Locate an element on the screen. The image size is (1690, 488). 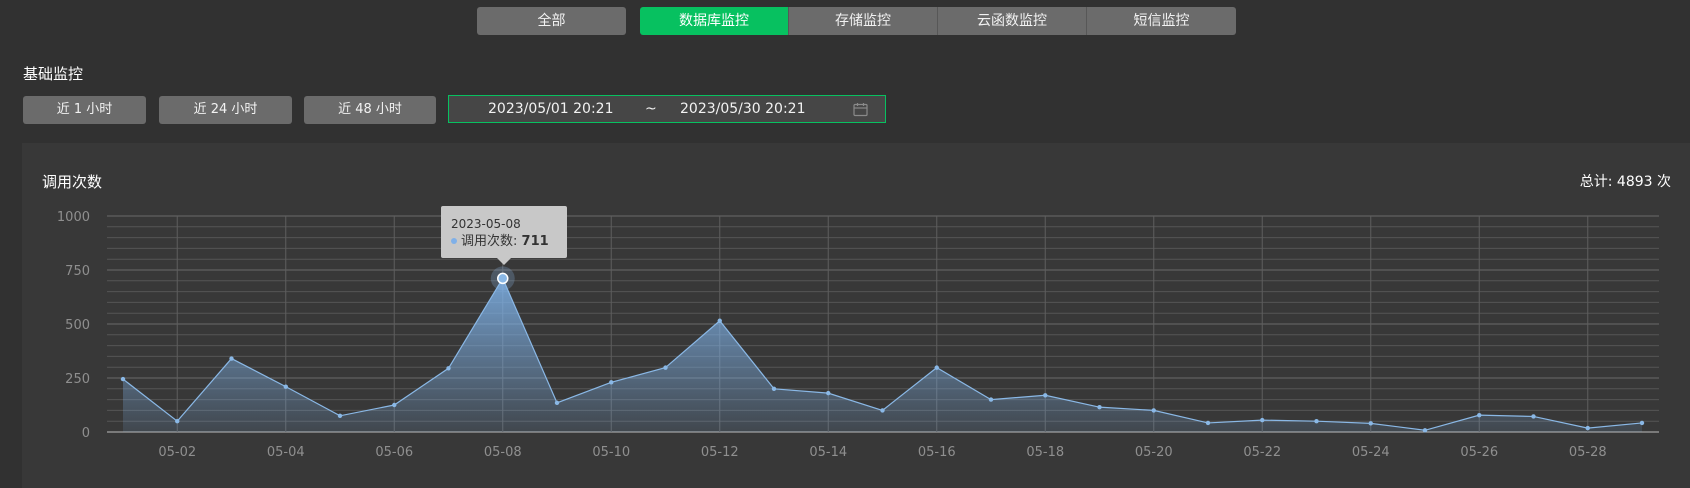
y-tick-label: 250 is located at coordinates (77, 379).